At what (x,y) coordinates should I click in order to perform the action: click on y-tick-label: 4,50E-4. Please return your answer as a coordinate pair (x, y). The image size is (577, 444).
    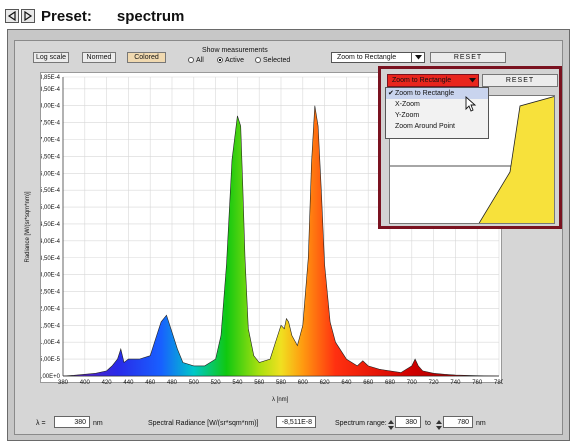
    Looking at the image, I should click on (51, 225).